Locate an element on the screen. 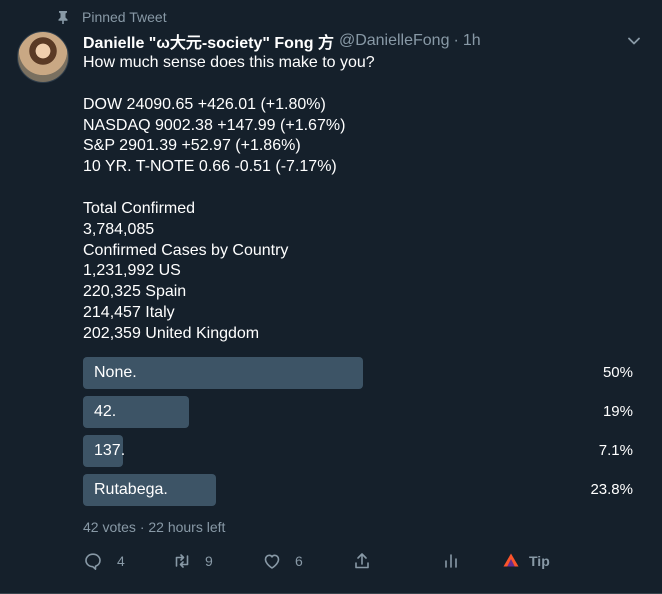 This screenshot has width=662, height=594. text-line: 1,231,992 US is located at coordinates (132, 271).